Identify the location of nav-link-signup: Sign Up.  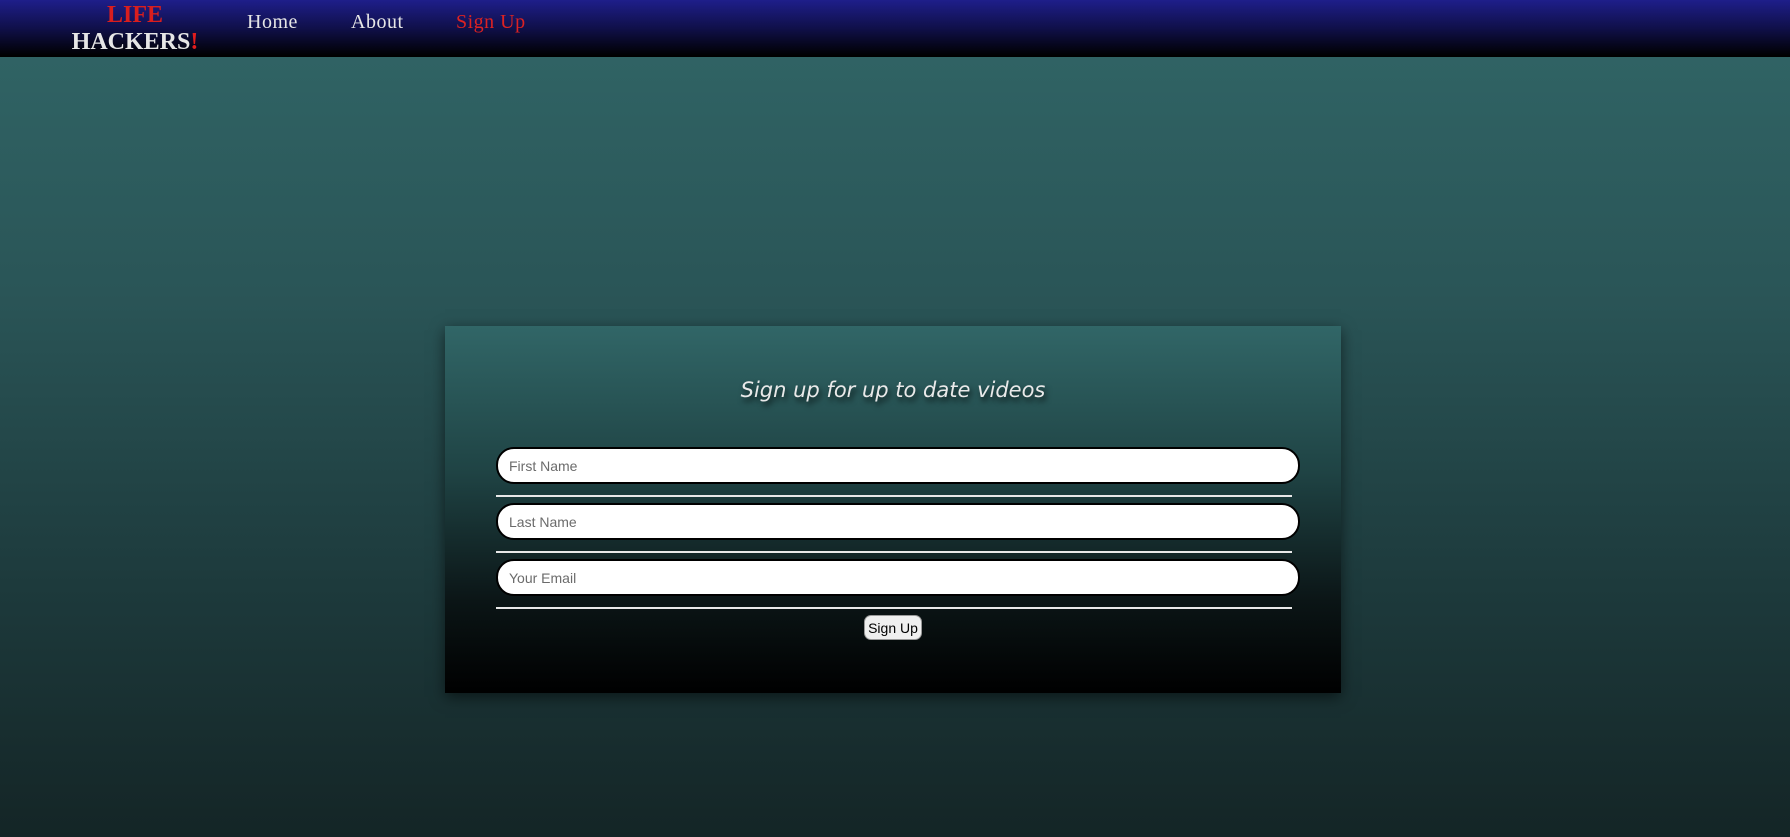
(491, 22).